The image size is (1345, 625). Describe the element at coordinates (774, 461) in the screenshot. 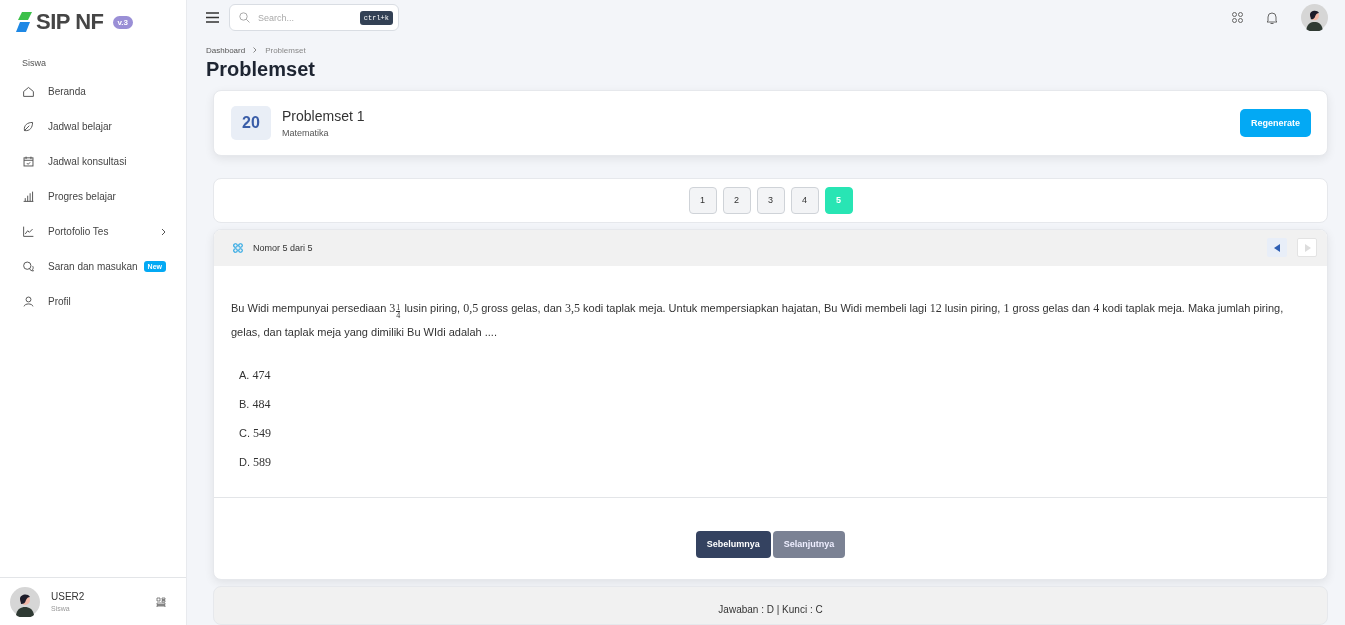

I see `answer-option: D. 589` at that location.